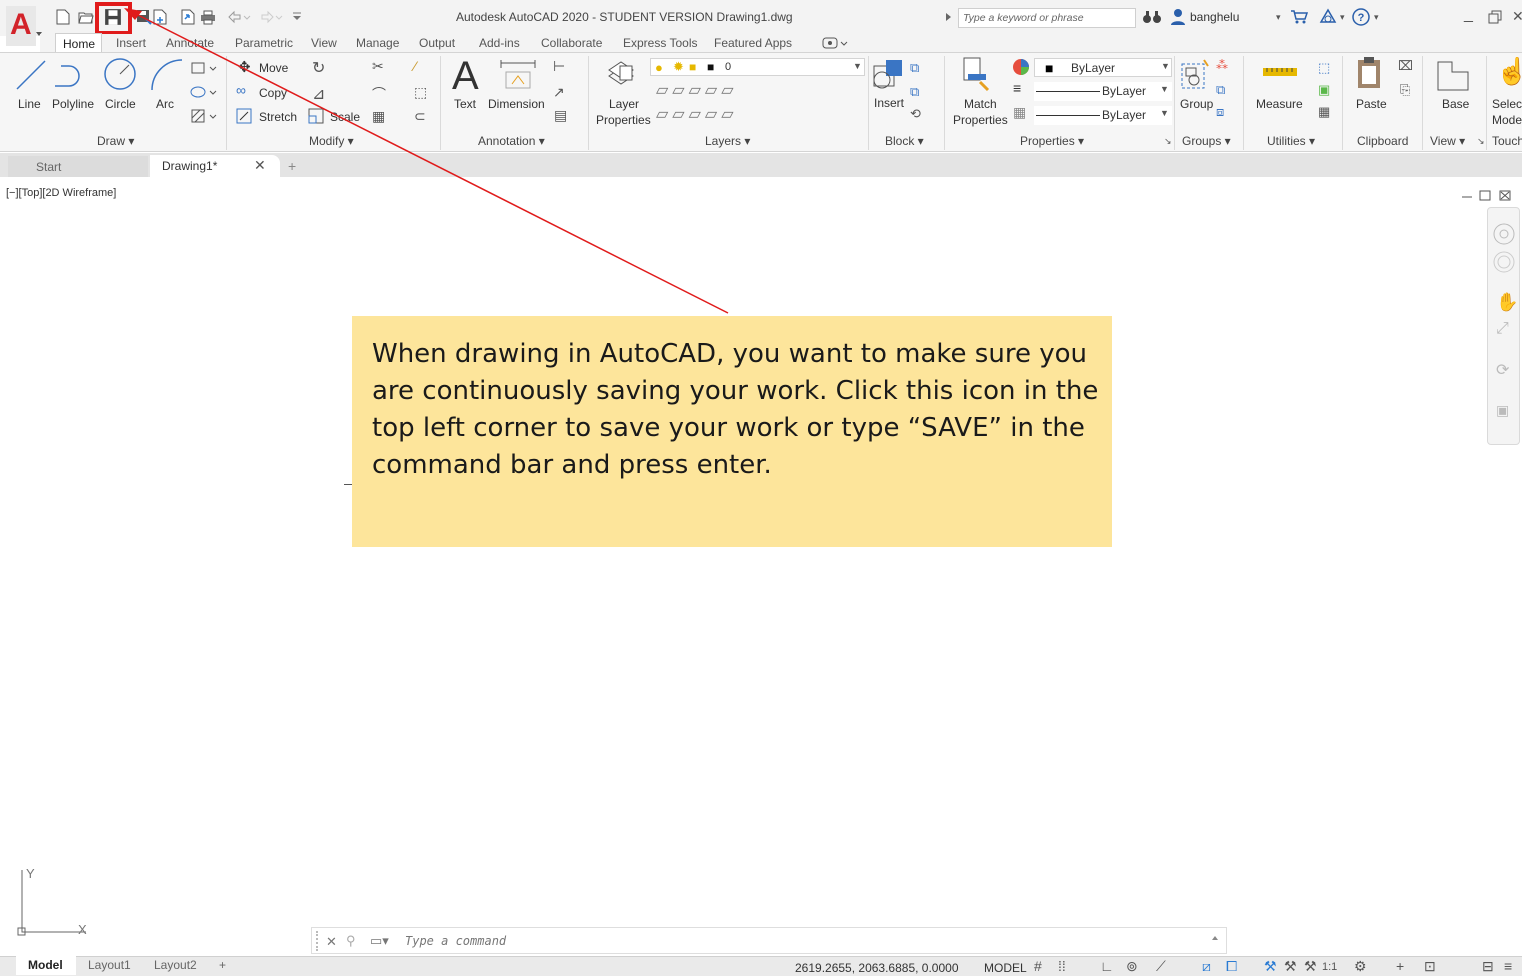 This screenshot has width=1522, height=976. What do you see at coordinates (1495, 17) in the screenshot?
I see `restore-icon` at bounding box center [1495, 17].